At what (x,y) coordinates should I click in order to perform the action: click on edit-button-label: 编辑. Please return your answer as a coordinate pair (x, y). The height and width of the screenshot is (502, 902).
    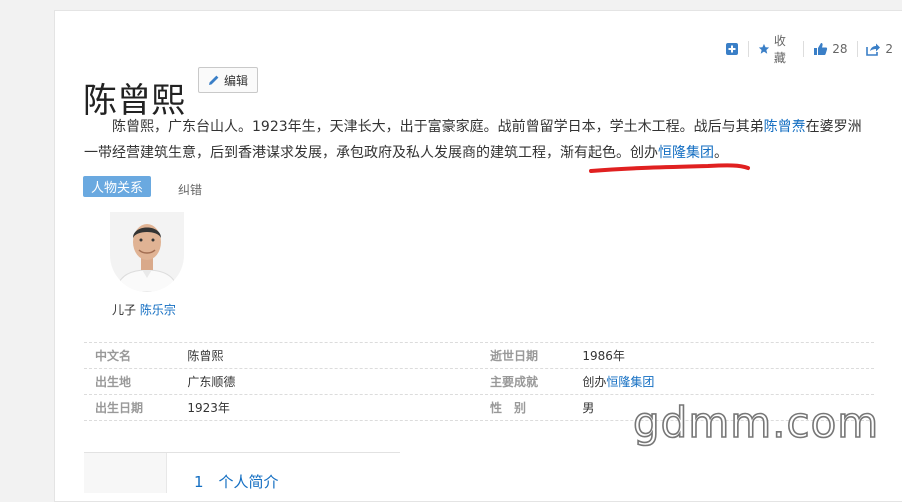
    Looking at the image, I should click on (235, 80).